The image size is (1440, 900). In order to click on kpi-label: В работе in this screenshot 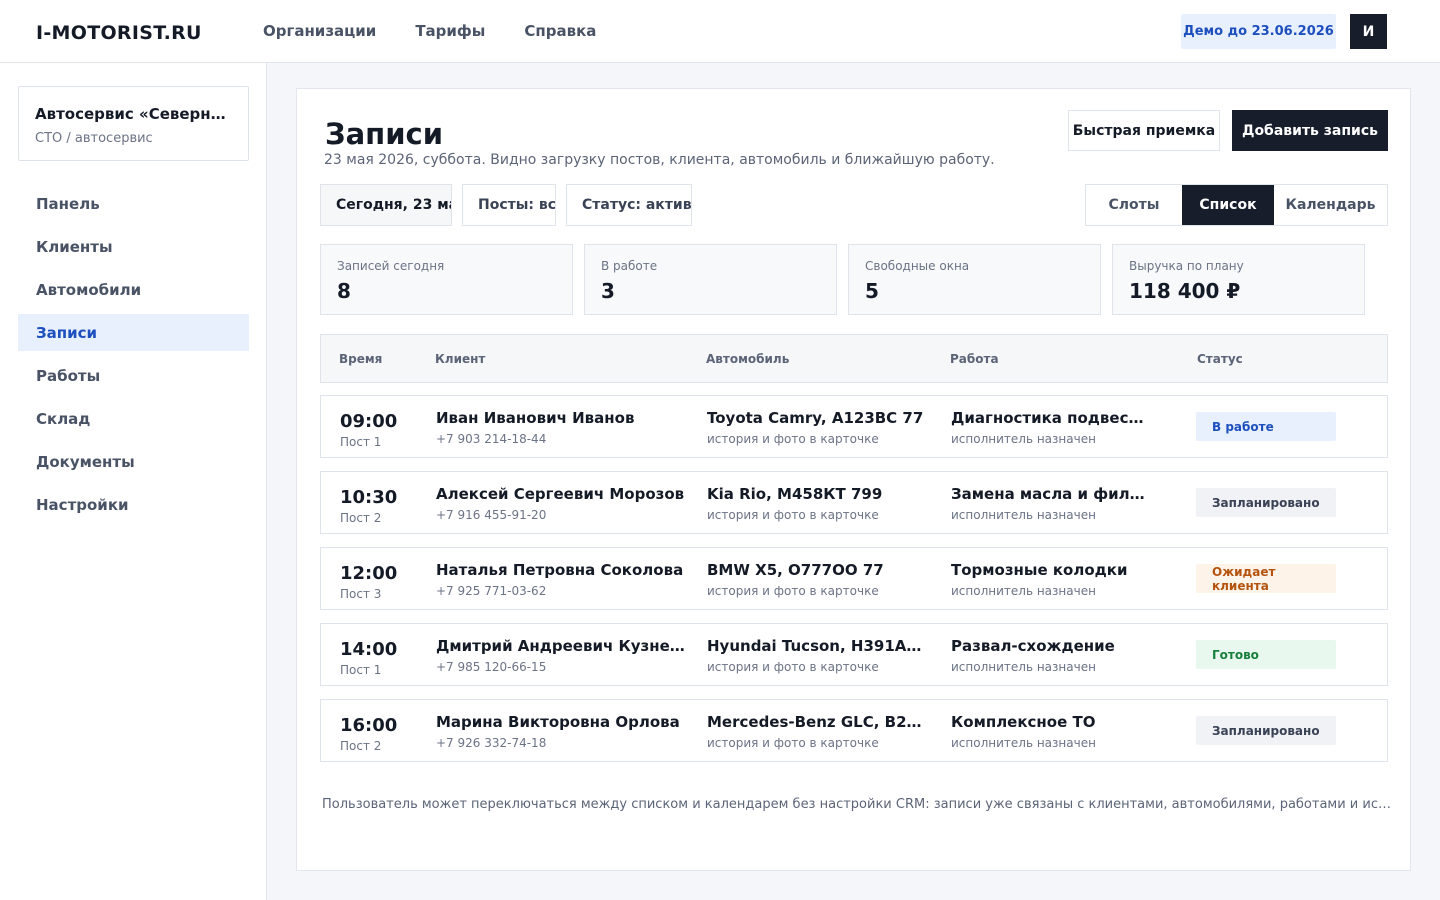, I will do `click(629, 266)`.